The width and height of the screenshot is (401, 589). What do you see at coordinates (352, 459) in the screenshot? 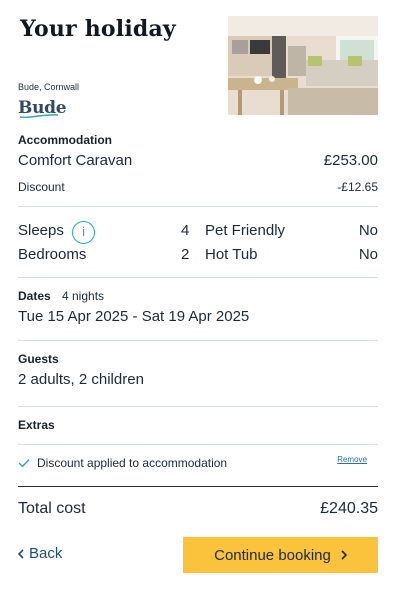
I see `remove-link: Remove` at bounding box center [352, 459].